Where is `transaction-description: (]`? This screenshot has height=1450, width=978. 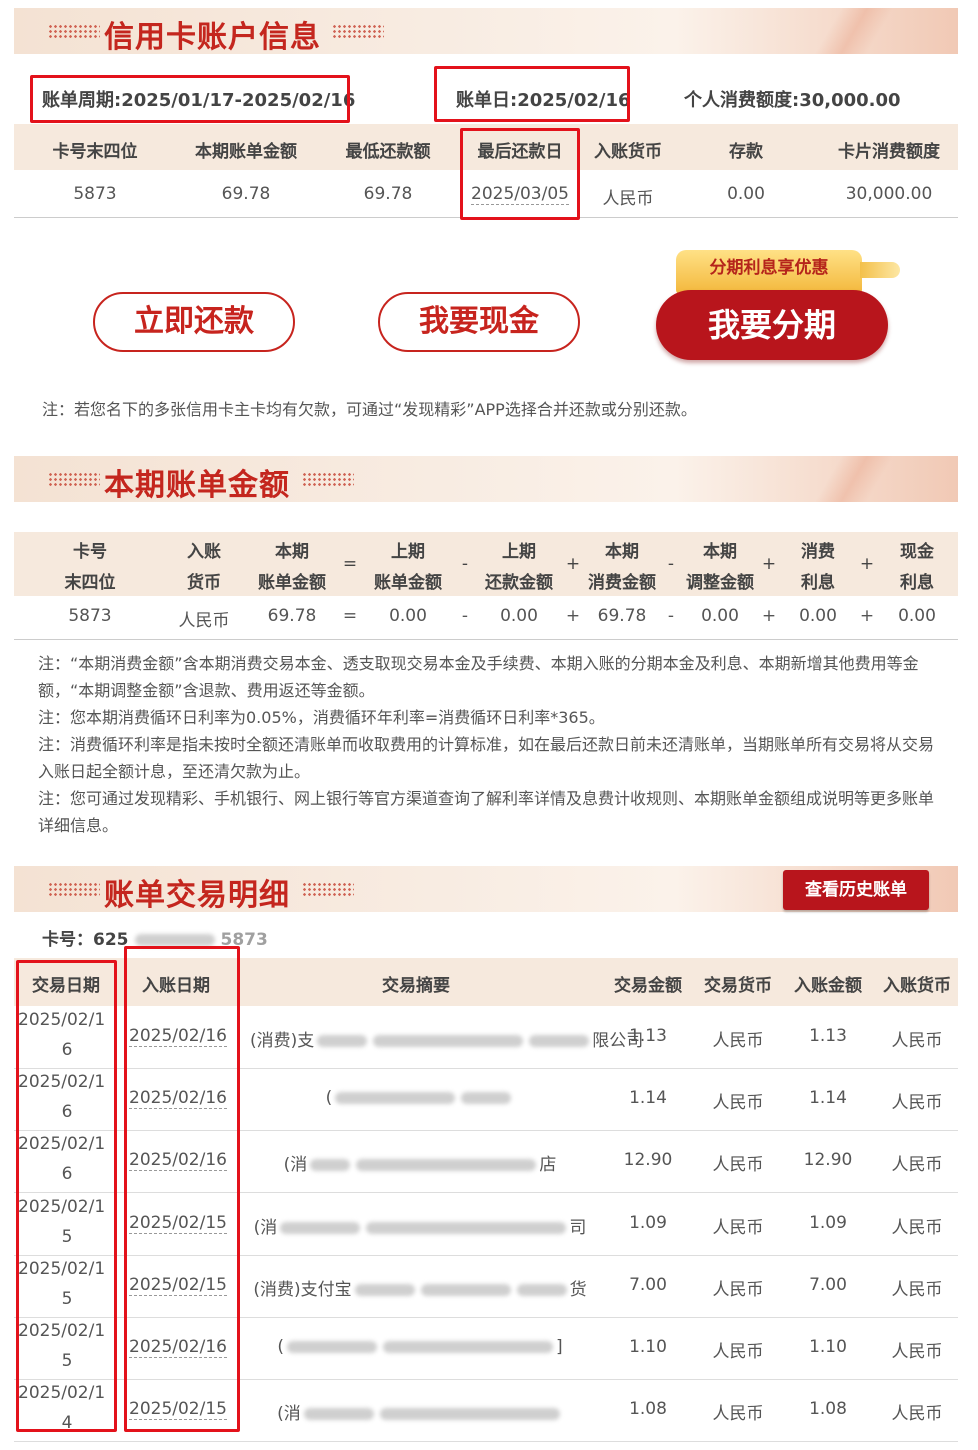 transaction-description: (] is located at coordinates (420, 1347).